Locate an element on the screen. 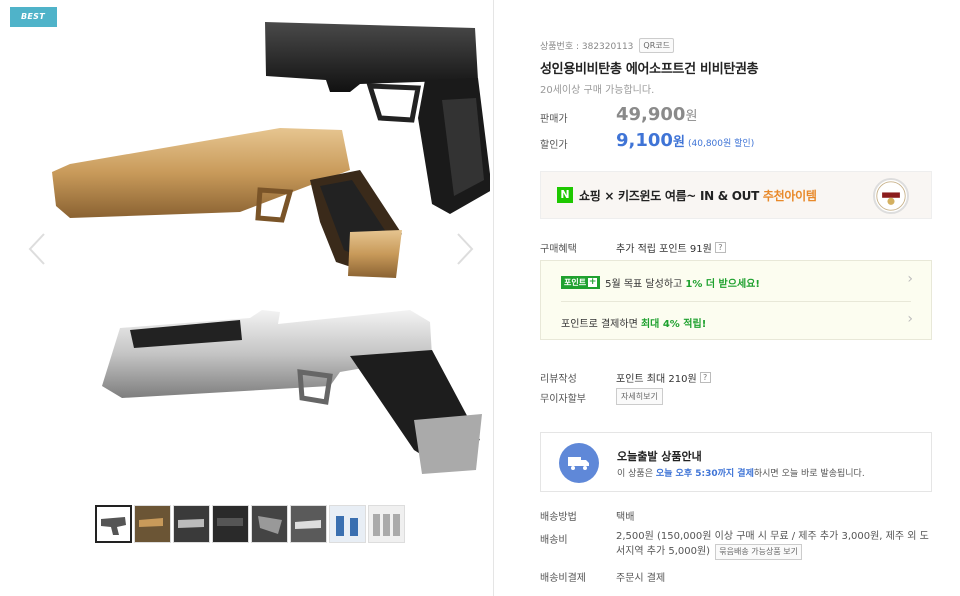  naver-n-logo-icon: N is located at coordinates (565, 195).